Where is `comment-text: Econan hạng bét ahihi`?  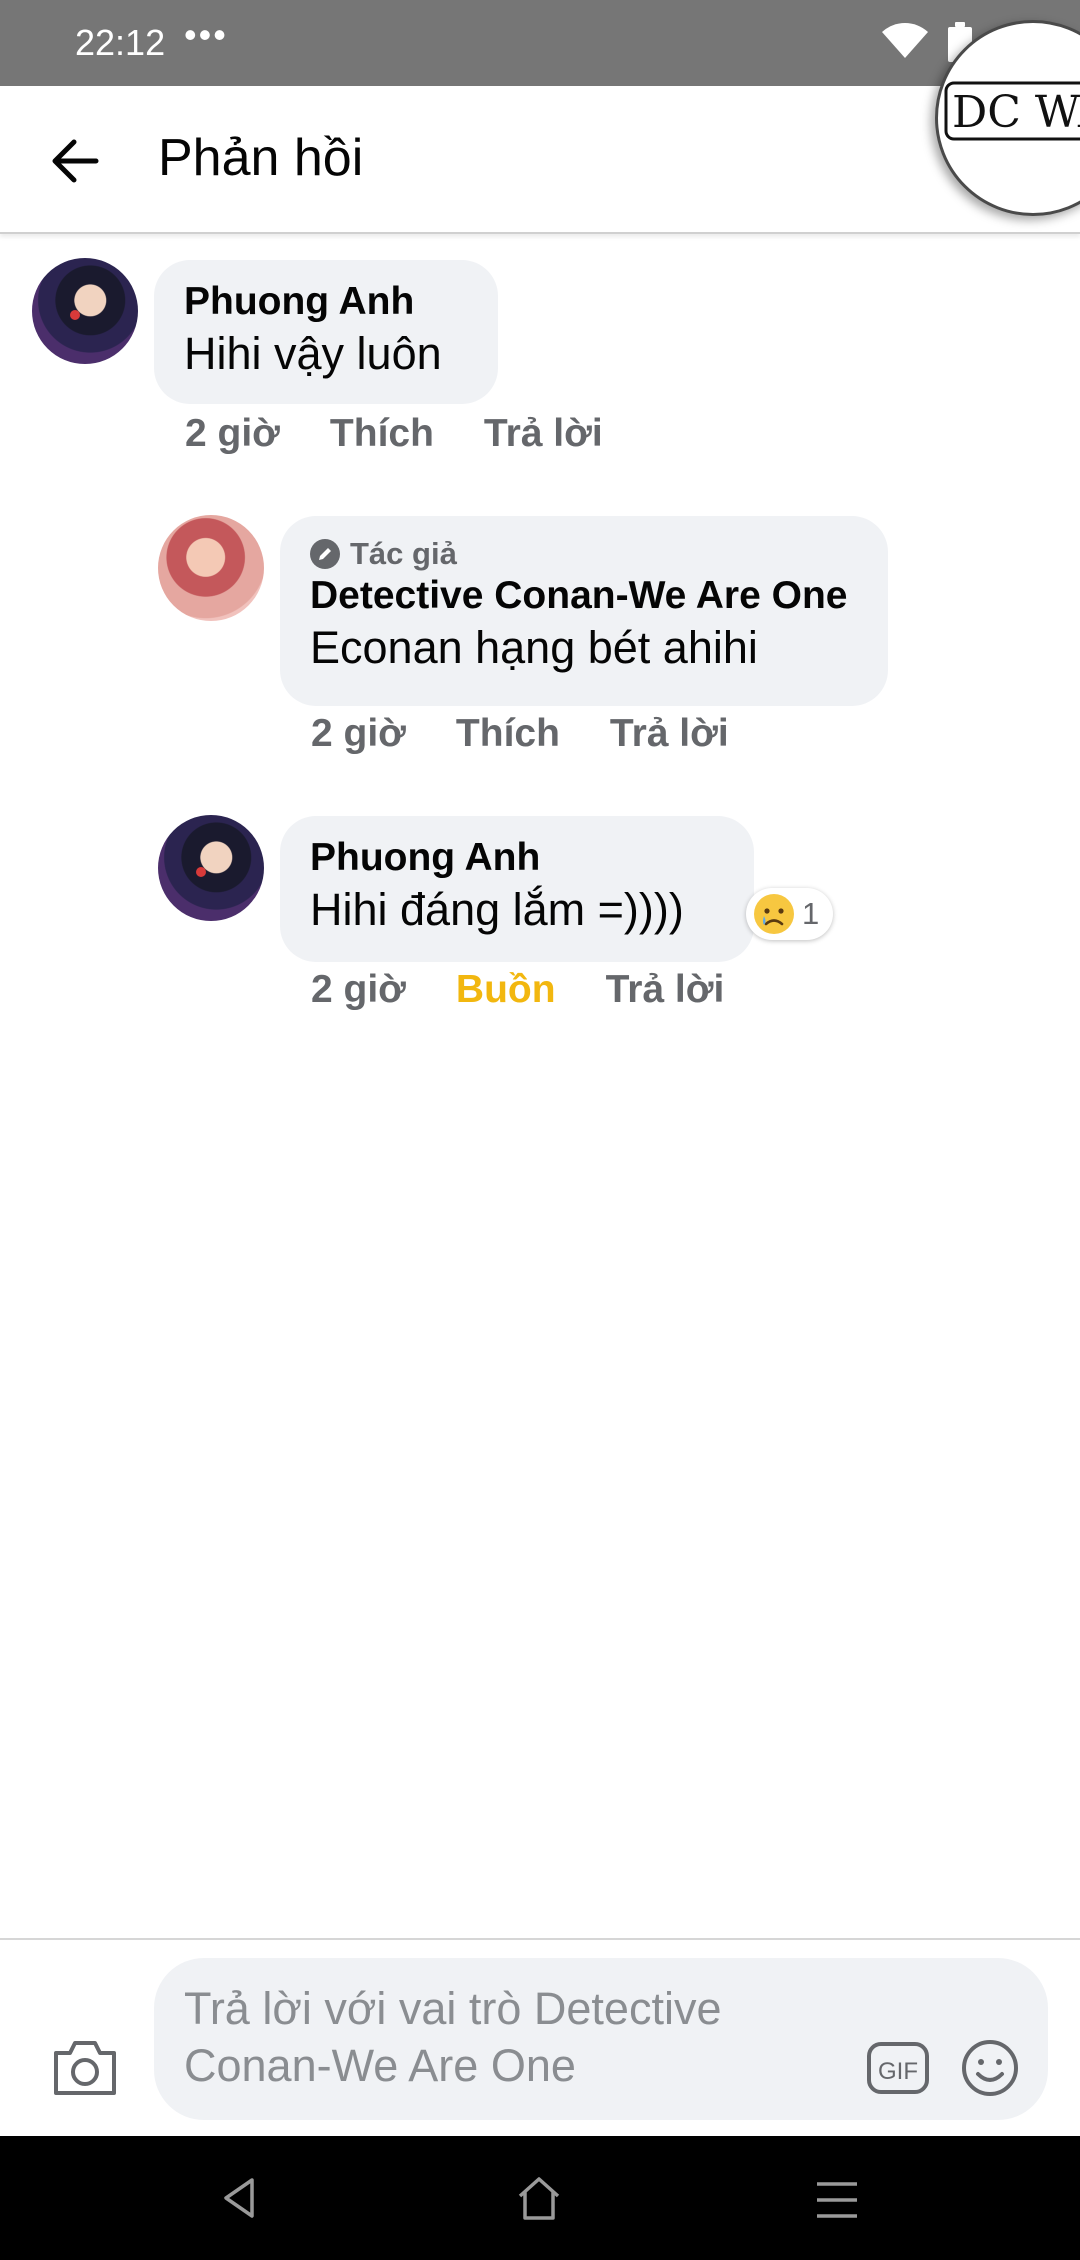 comment-text: Econan hạng bét ahihi is located at coordinates (534, 647).